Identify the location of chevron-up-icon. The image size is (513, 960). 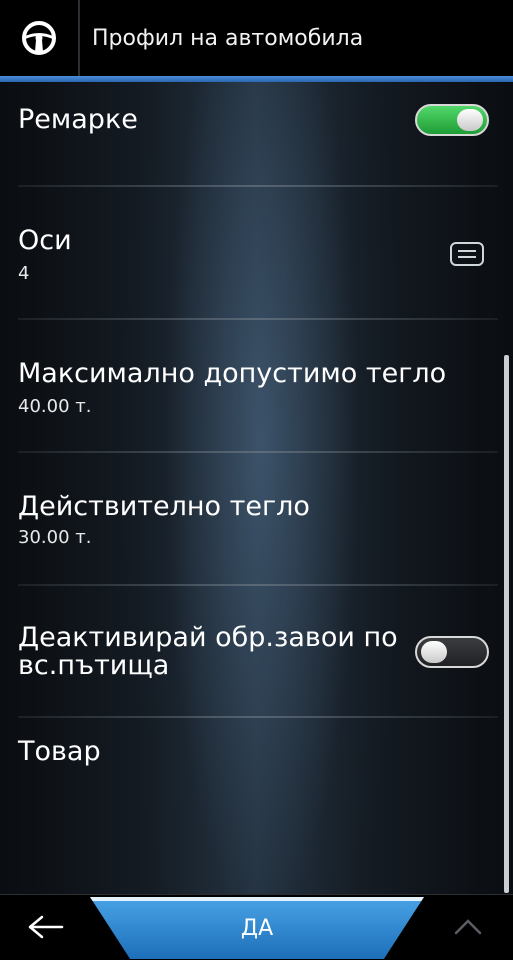
(468, 927).